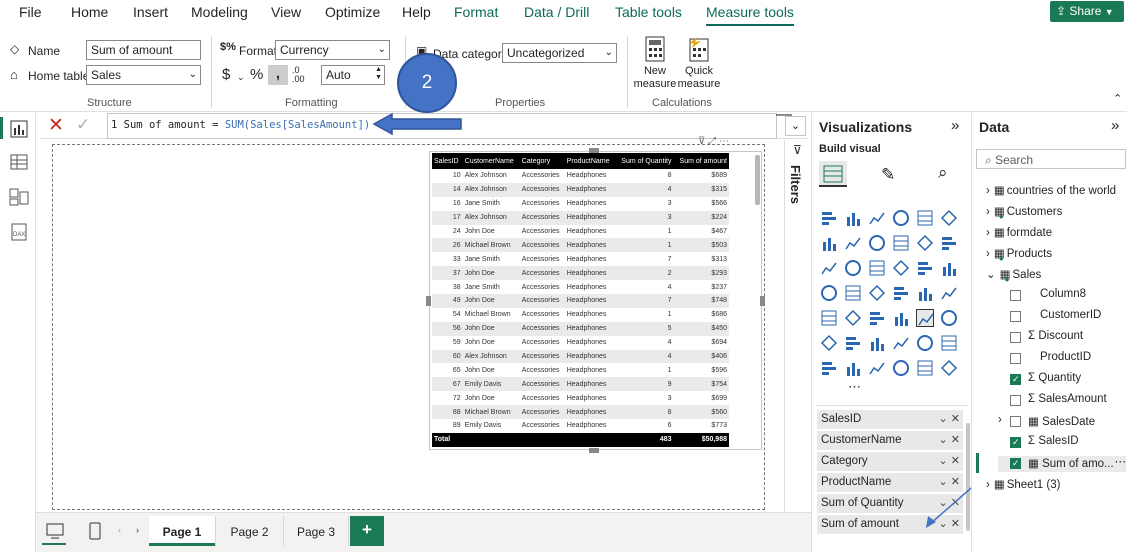 This screenshot has width=1127, height=552. Describe the element at coordinates (378, 74) in the screenshot. I see `spinner-icon: ▲ ▼` at that location.